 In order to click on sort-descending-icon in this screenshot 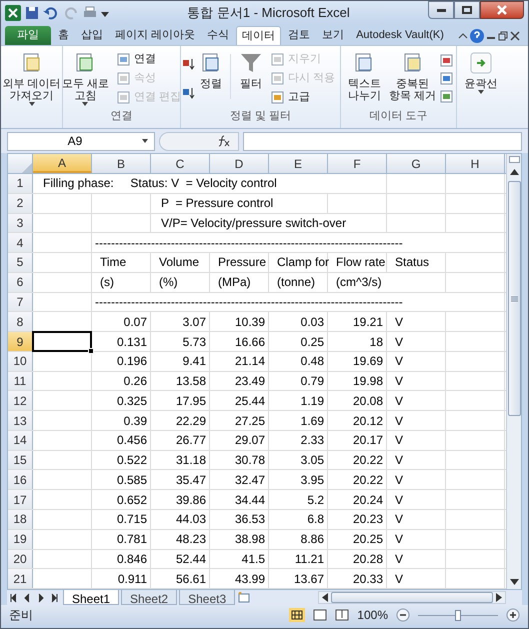, I will do `click(189, 93)`.